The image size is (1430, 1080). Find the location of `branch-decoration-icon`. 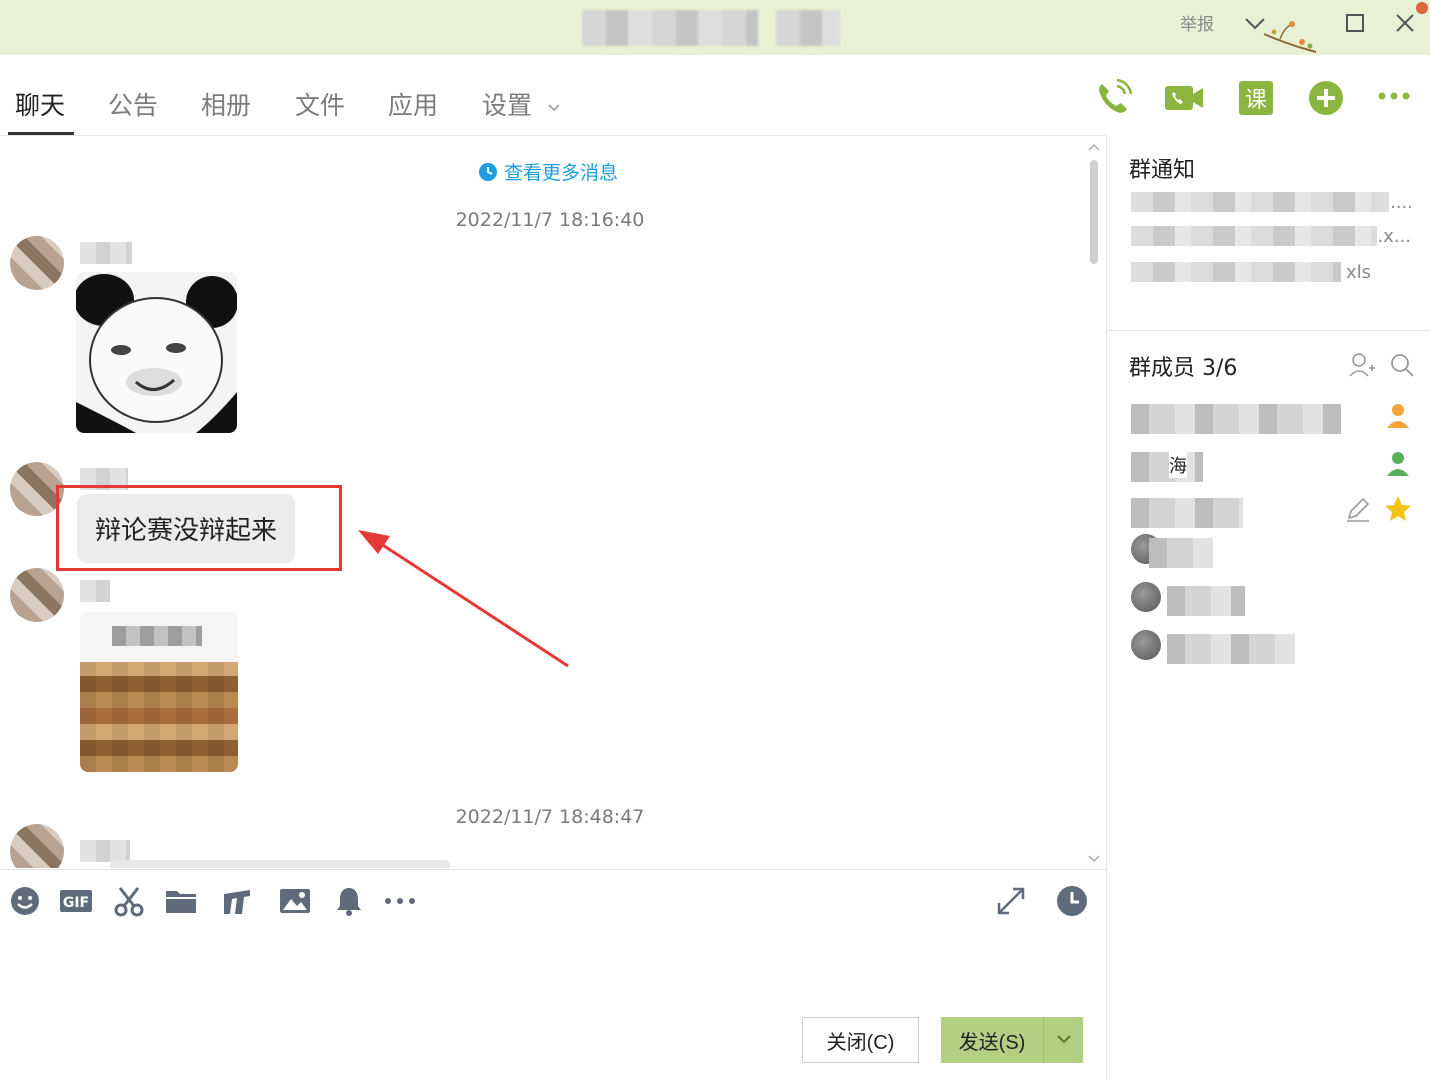

branch-decoration-icon is located at coordinates (1290, 33).